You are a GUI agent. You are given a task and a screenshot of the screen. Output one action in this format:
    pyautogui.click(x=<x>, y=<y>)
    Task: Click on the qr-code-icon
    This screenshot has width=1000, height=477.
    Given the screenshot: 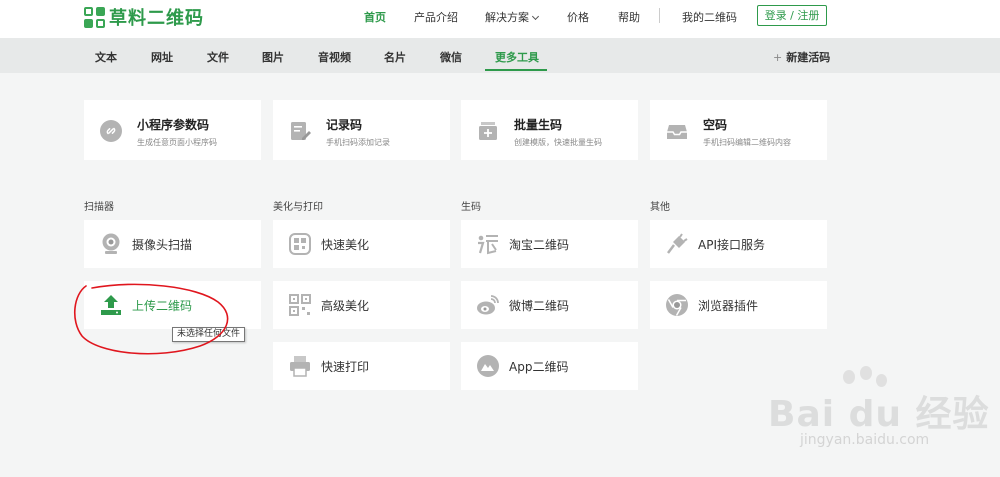 What is the action you would take?
    pyautogui.click(x=300, y=305)
    